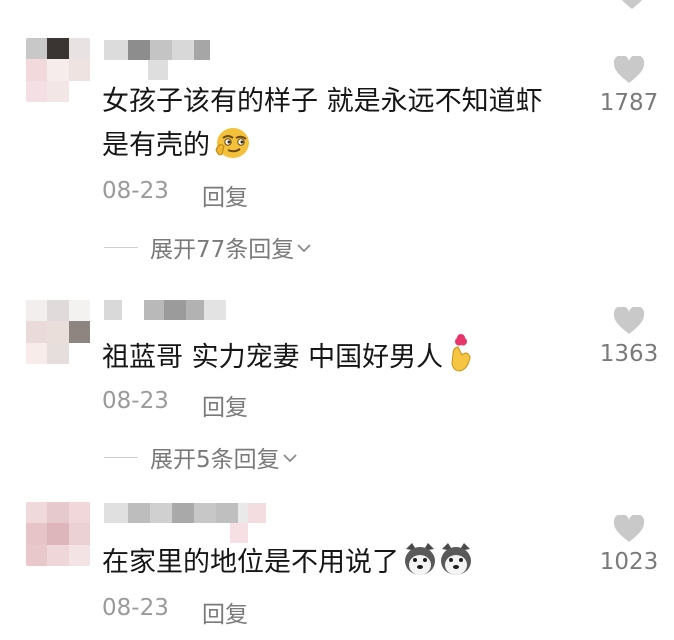 This screenshot has width=674, height=640. Describe the element at coordinates (222, 250) in the screenshot. I see `expand-replies-label: 展开77条回复` at that location.